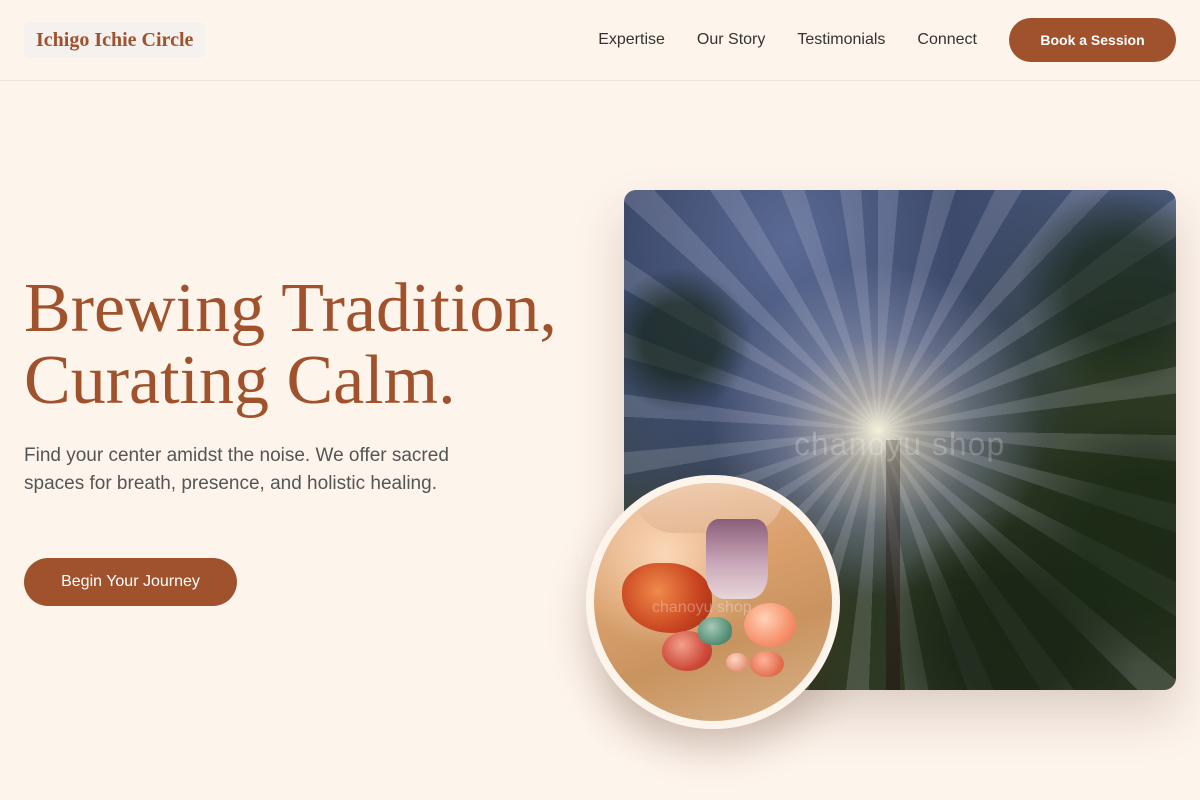 Image resolution: width=1200 pixels, height=800 pixels. I want to click on hero-title-line-2: Curating Calm., so click(240, 380).